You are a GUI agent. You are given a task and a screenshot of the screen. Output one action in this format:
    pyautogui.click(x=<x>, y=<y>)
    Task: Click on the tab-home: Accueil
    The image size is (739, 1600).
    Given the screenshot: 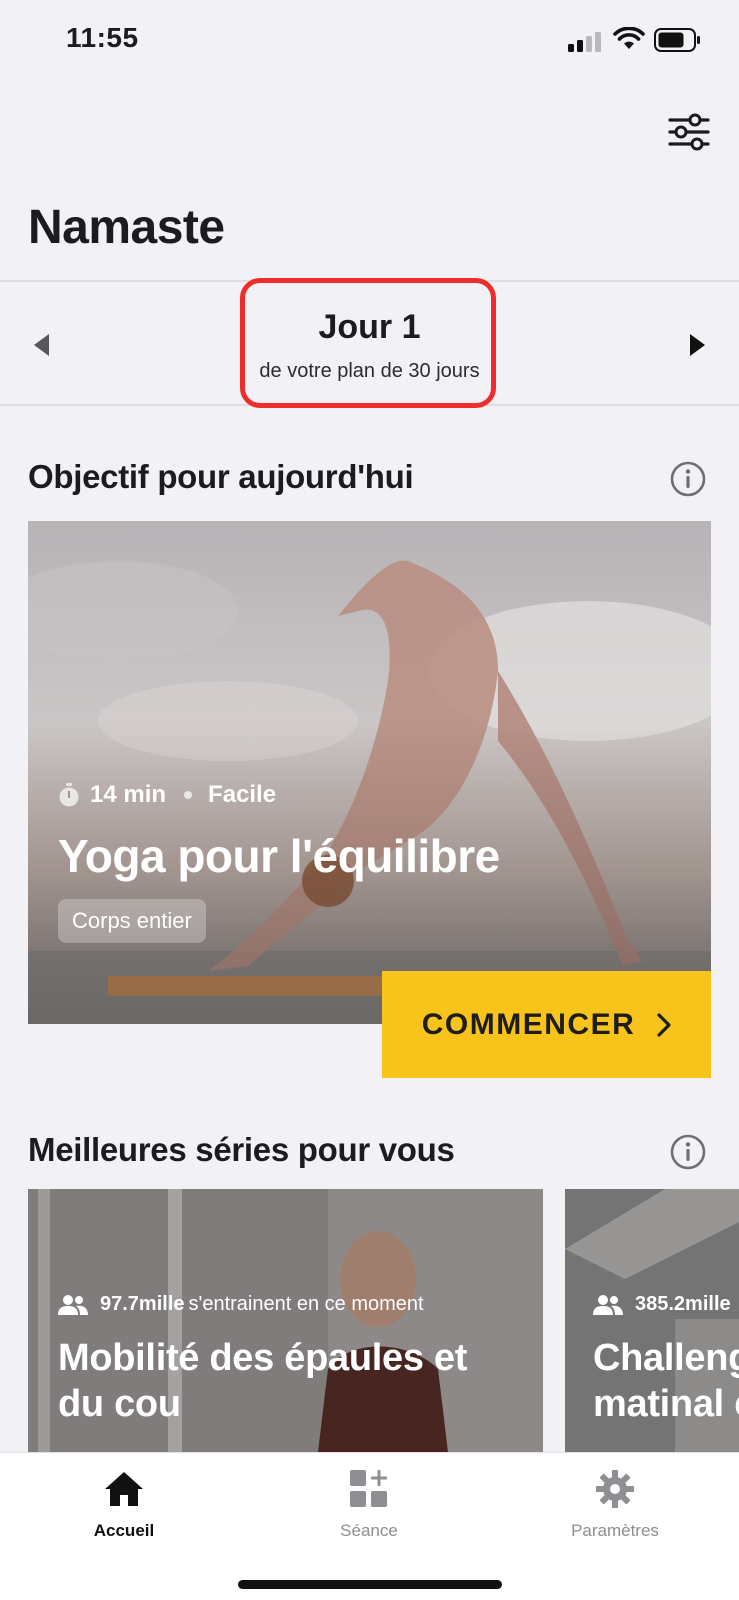 What is the action you would take?
    pyautogui.click(x=124, y=1504)
    